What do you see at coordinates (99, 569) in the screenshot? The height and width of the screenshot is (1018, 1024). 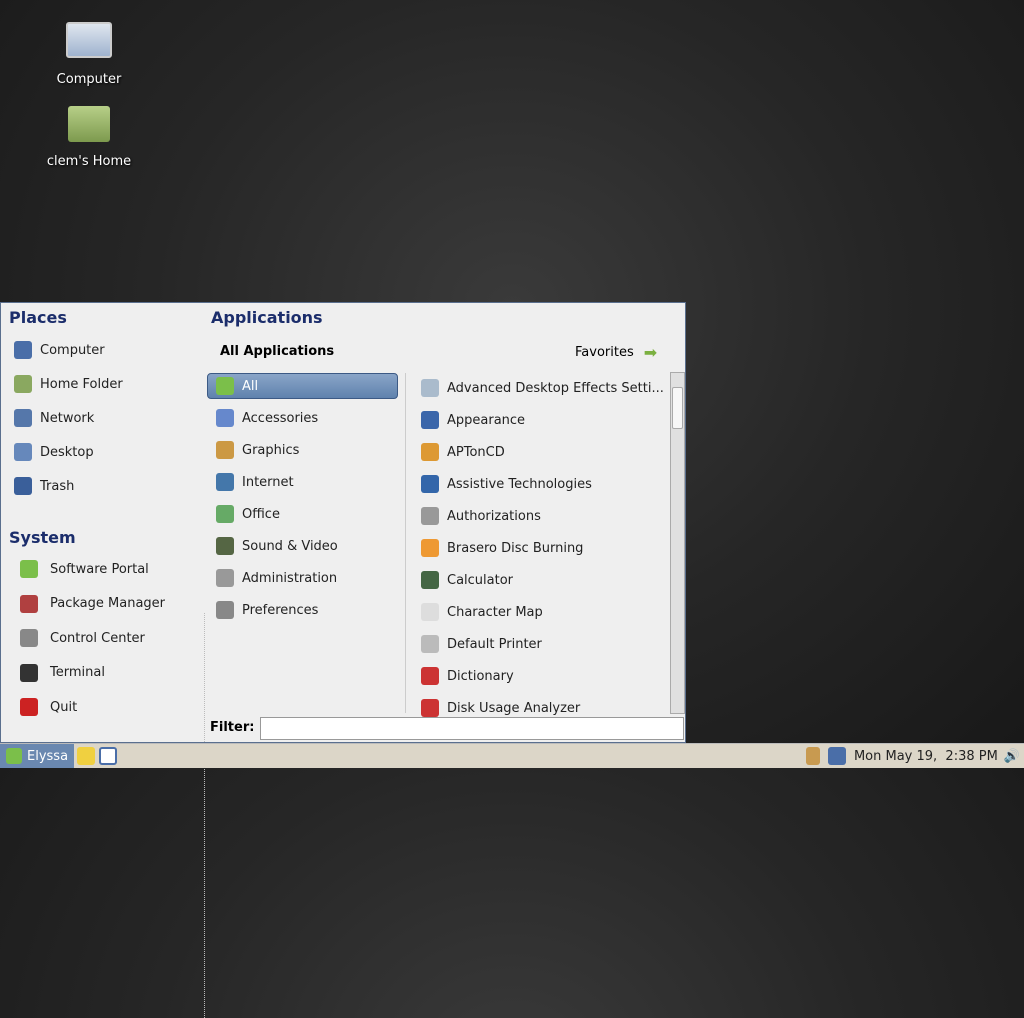 I see `system-item-label: Software Portal` at bounding box center [99, 569].